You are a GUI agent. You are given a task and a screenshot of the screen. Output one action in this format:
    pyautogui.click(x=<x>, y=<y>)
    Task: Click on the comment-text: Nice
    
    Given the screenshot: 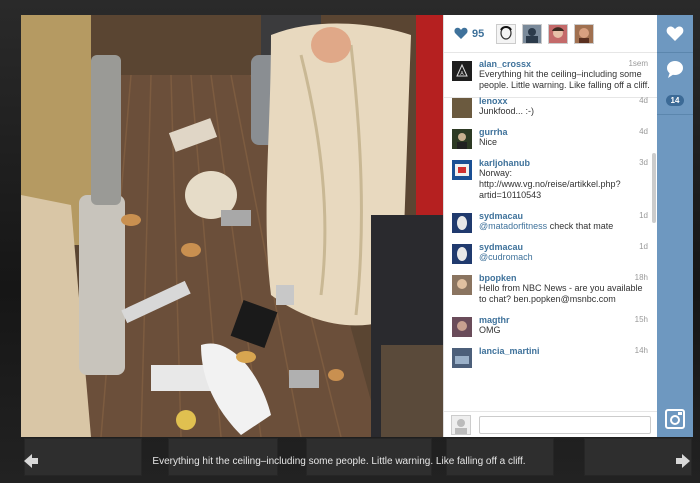 What is the action you would take?
    pyautogui.click(x=488, y=142)
    